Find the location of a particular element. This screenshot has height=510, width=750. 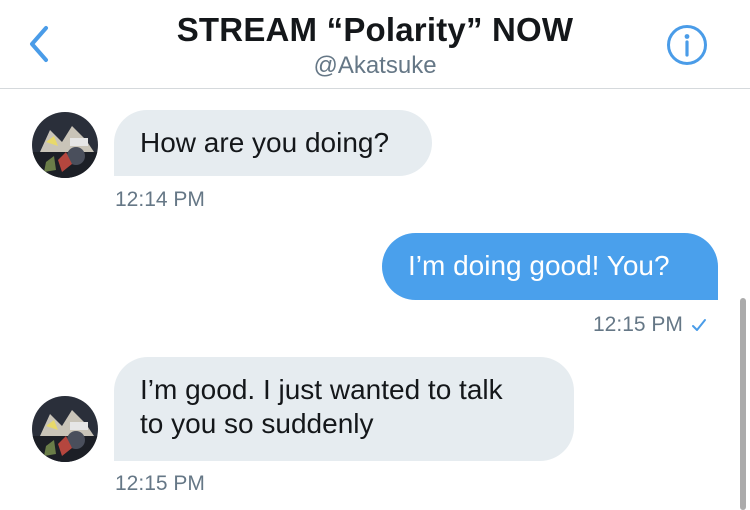

checkmark-icon is located at coordinates (698, 325).